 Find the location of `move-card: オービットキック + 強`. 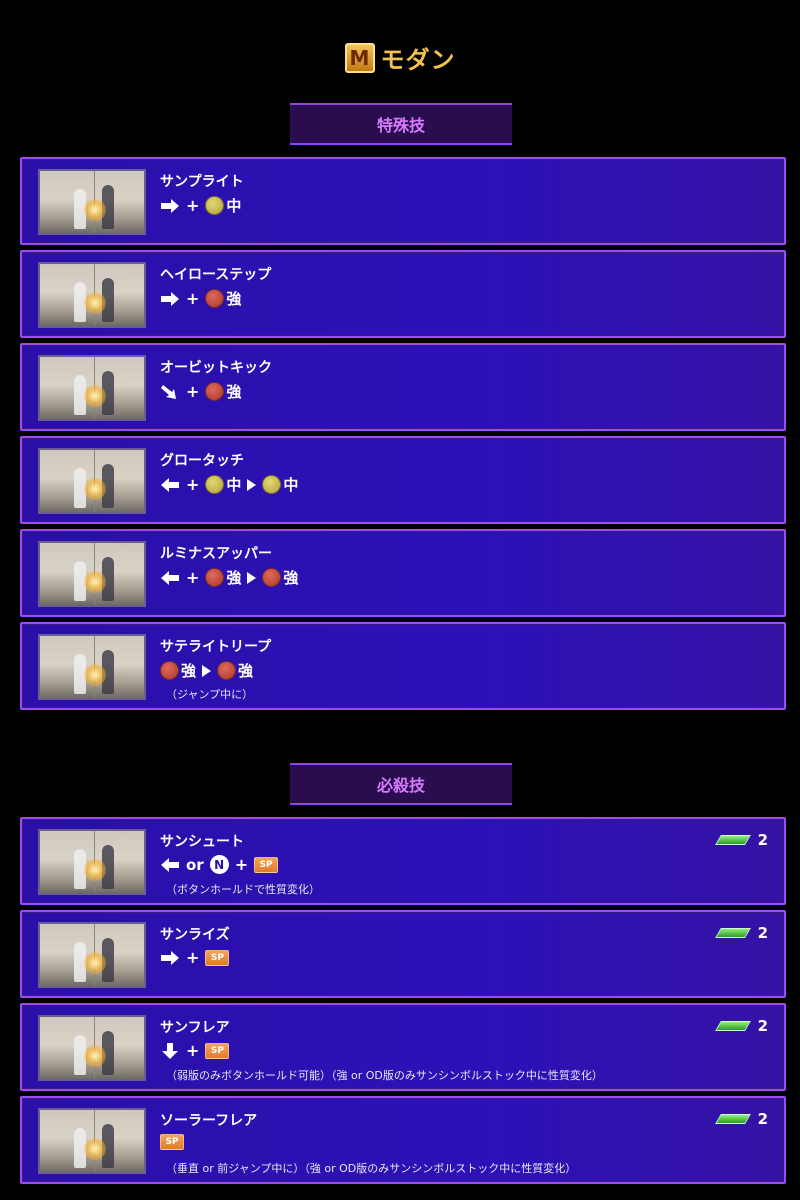

move-card: オービットキック + 強 is located at coordinates (403, 387).